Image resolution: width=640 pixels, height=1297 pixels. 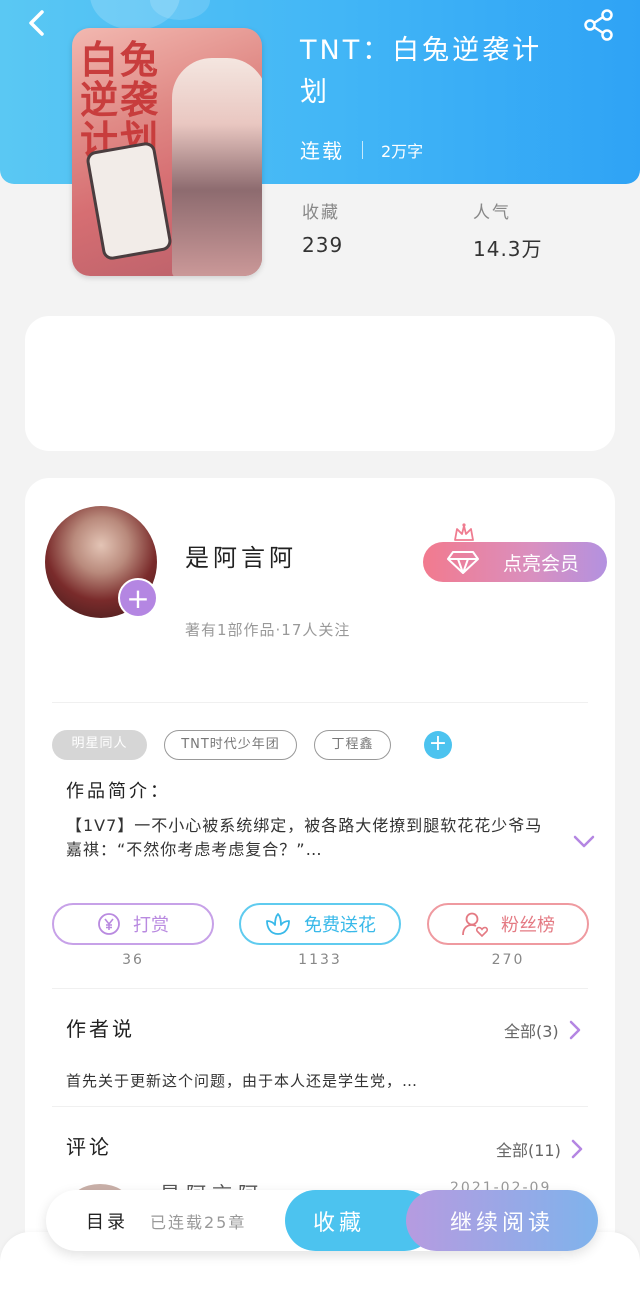 I want to click on author-meta: 著有1部作品·17人关注, so click(x=268, y=630).